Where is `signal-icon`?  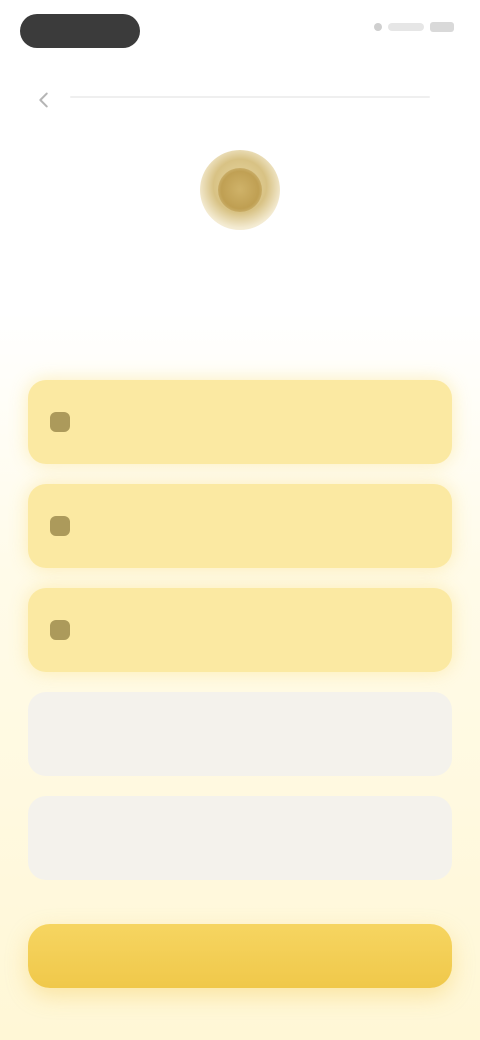
signal-icon is located at coordinates (378, 27).